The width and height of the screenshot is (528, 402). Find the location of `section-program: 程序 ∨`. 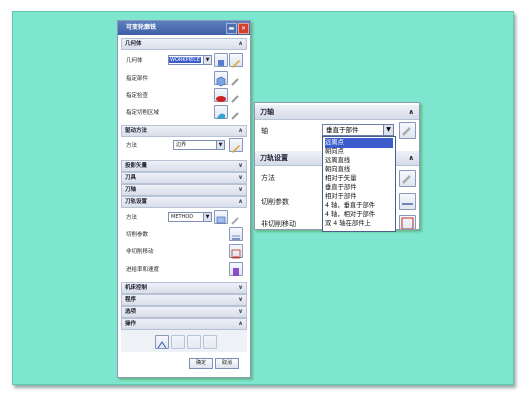

section-program: 程序 ∨ is located at coordinates (184, 300).